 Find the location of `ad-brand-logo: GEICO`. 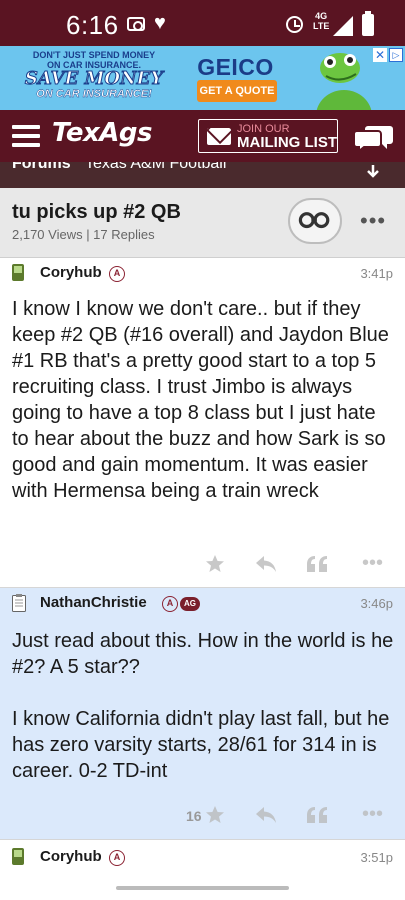

ad-brand-logo: GEICO is located at coordinates (235, 67).